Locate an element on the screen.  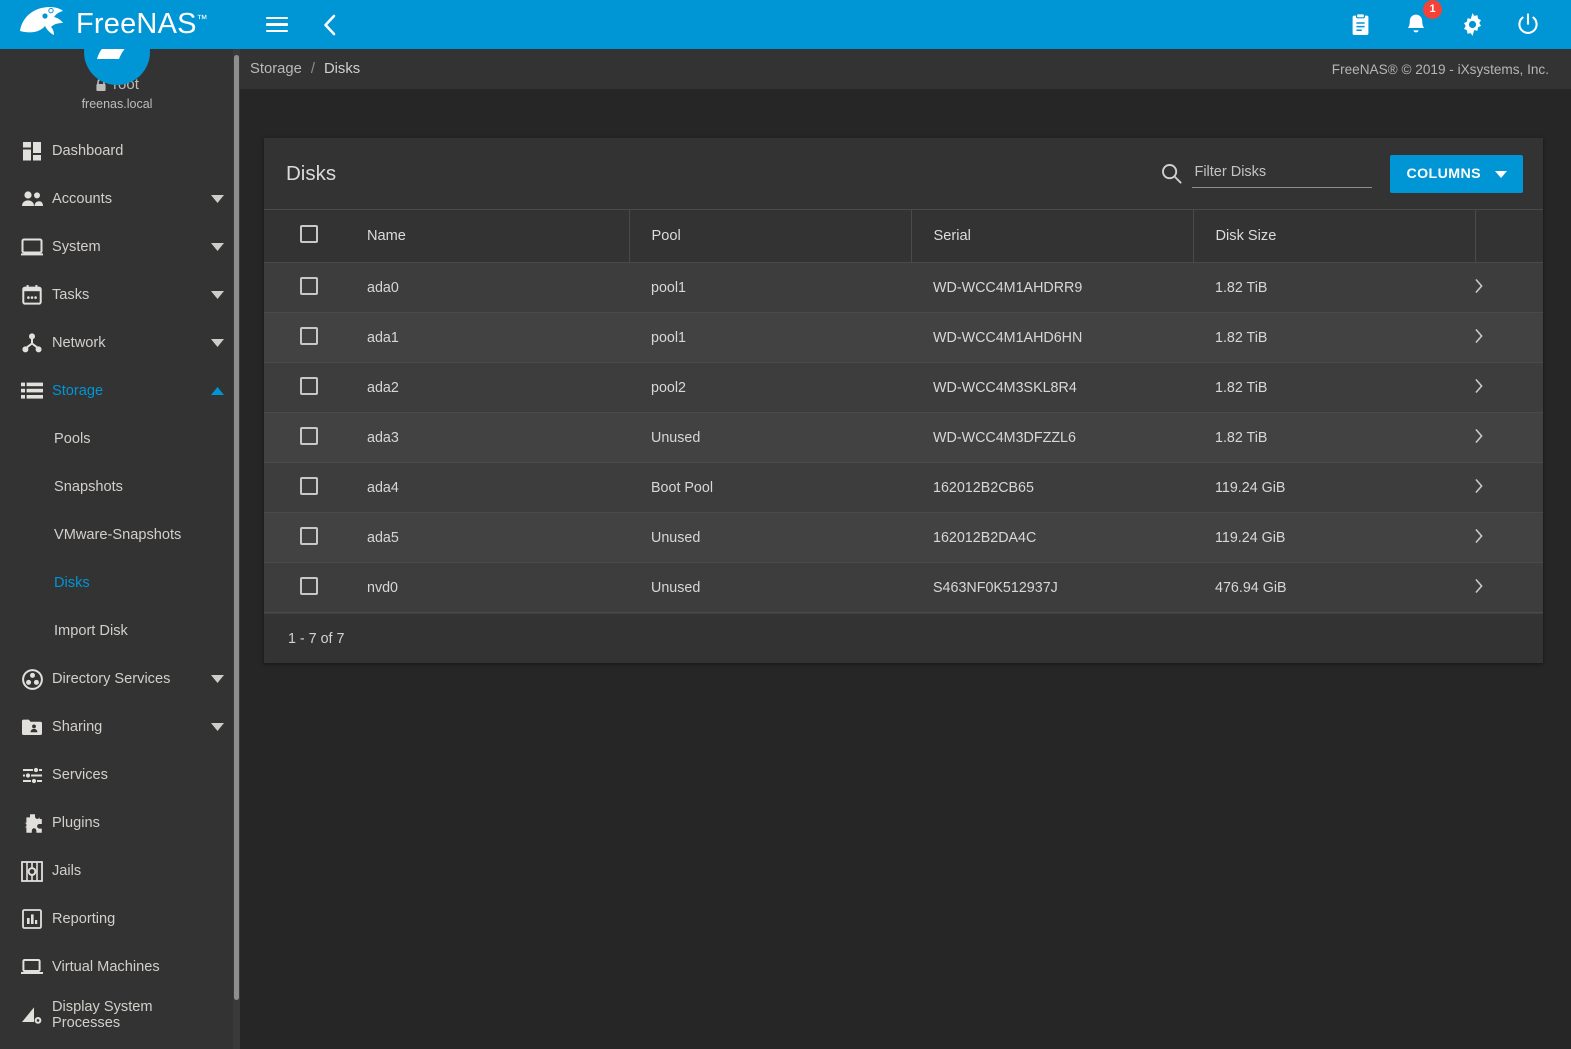
cell-serial: WD-WCC4M1AHDRR9 is located at coordinates (1052, 287).